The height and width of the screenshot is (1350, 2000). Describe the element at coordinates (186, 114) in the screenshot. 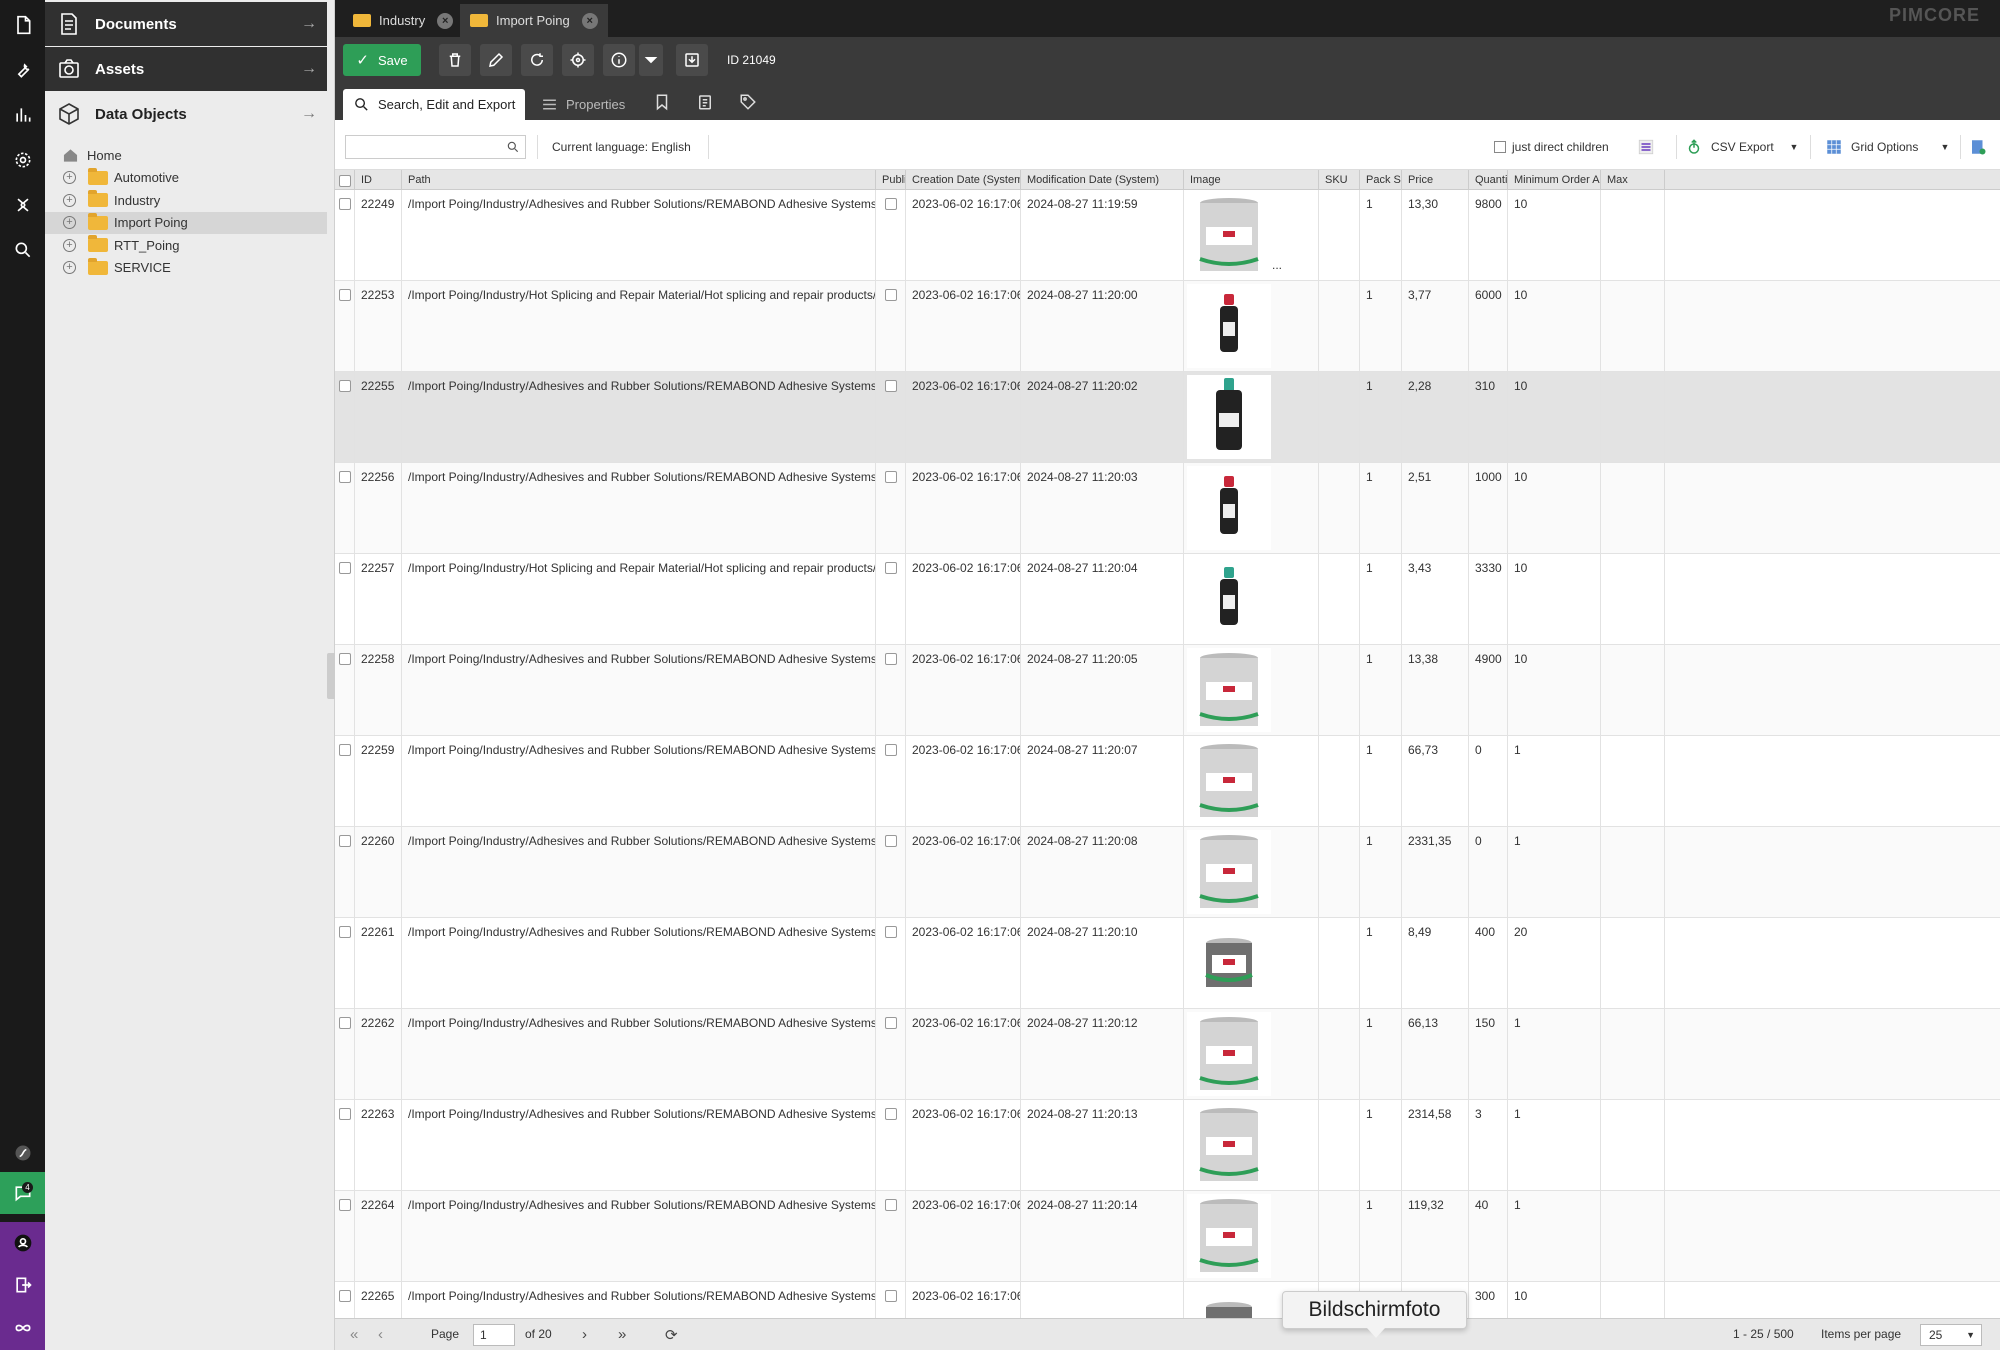

I see `sidebar-section-data-objects: Data Objects →` at that location.